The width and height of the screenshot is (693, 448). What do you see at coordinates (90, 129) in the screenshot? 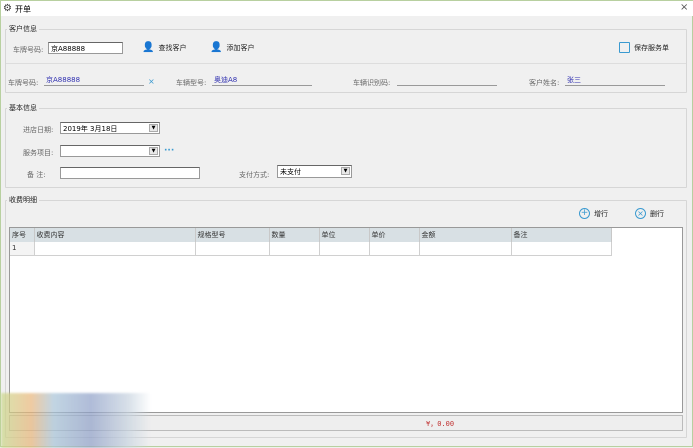
I see `date-value: 2019年 3月18日` at bounding box center [90, 129].